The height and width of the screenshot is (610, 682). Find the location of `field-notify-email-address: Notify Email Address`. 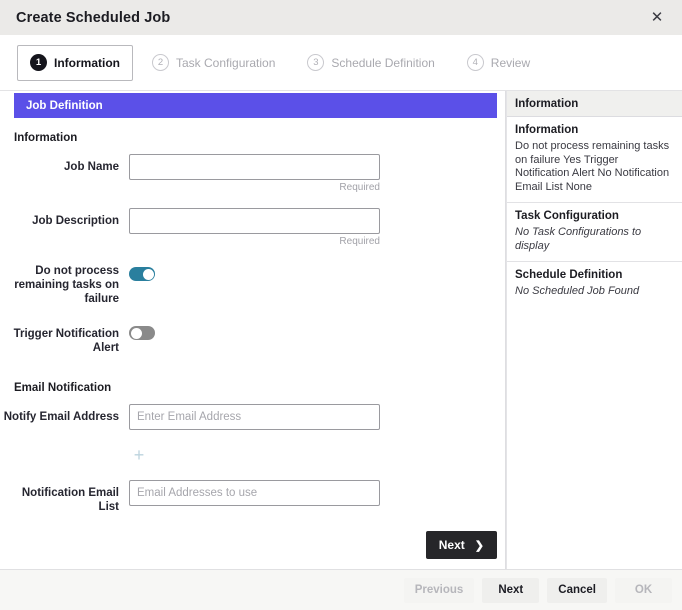

field-notify-email-address: Notify Email Address is located at coordinates (252, 417).